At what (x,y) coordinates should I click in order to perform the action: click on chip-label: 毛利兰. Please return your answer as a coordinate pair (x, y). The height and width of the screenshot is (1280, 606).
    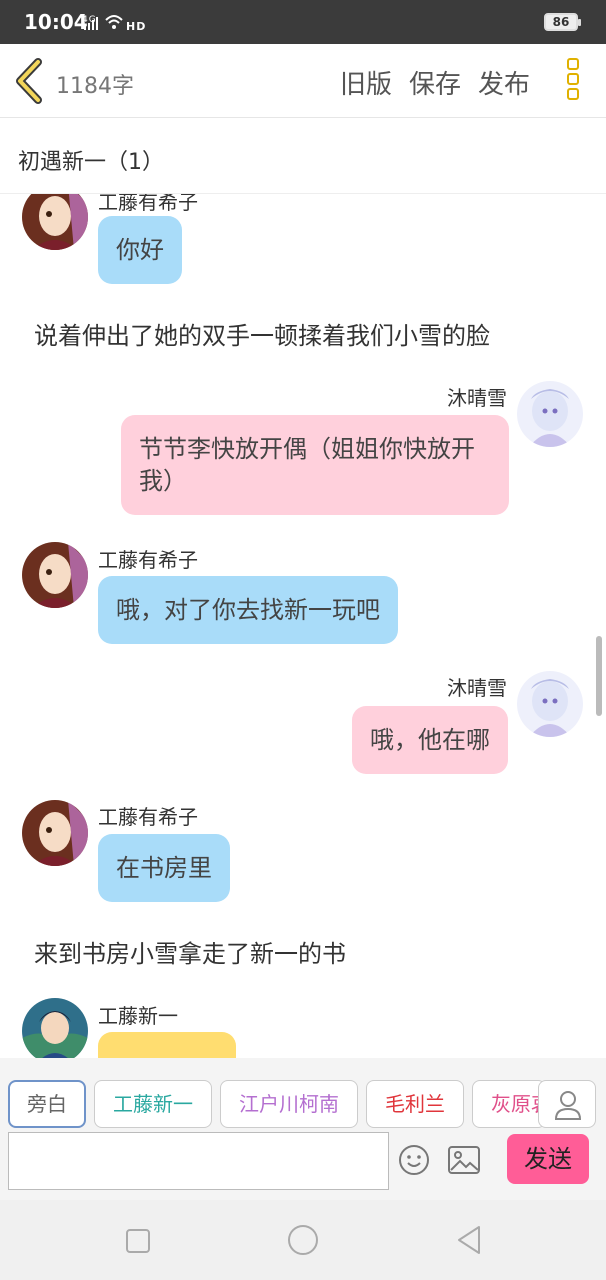
    Looking at the image, I should click on (415, 1104).